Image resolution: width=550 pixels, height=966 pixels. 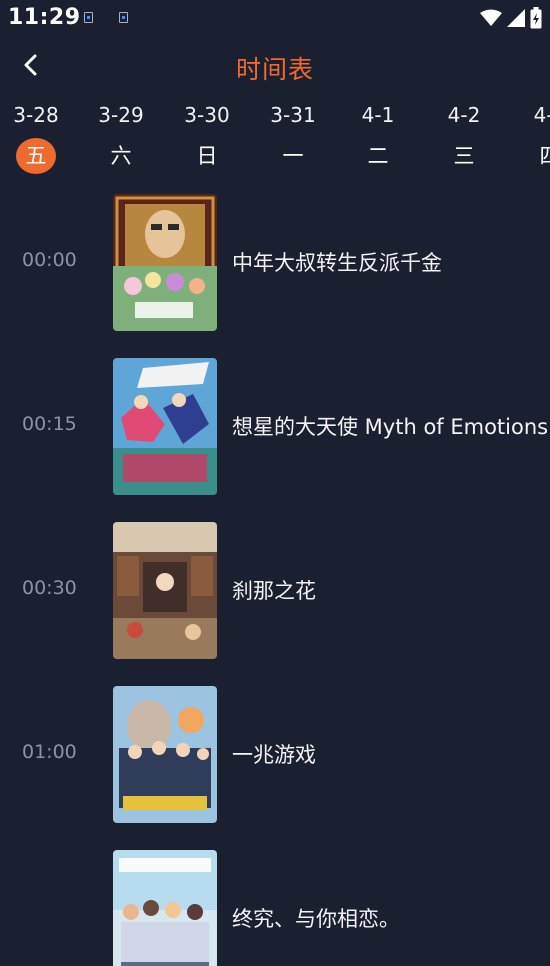 What do you see at coordinates (378, 156) in the screenshot?
I see `weekday-label: 二` at bounding box center [378, 156].